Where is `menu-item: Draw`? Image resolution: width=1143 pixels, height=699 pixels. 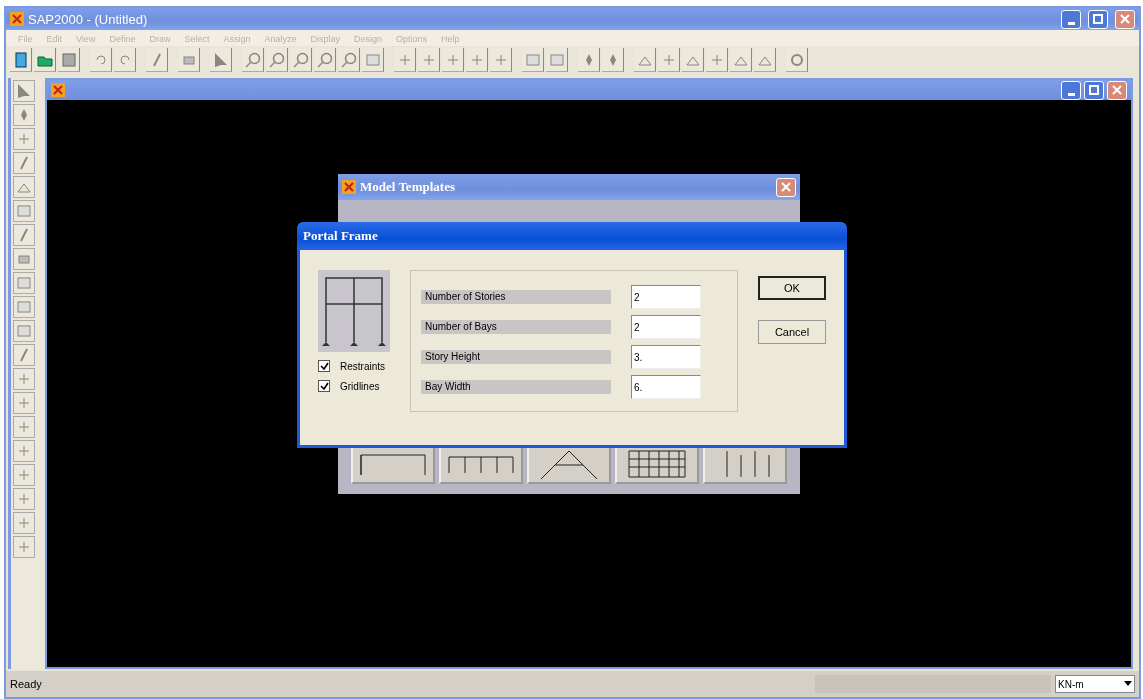
menu-item: Draw is located at coordinates (160, 39).